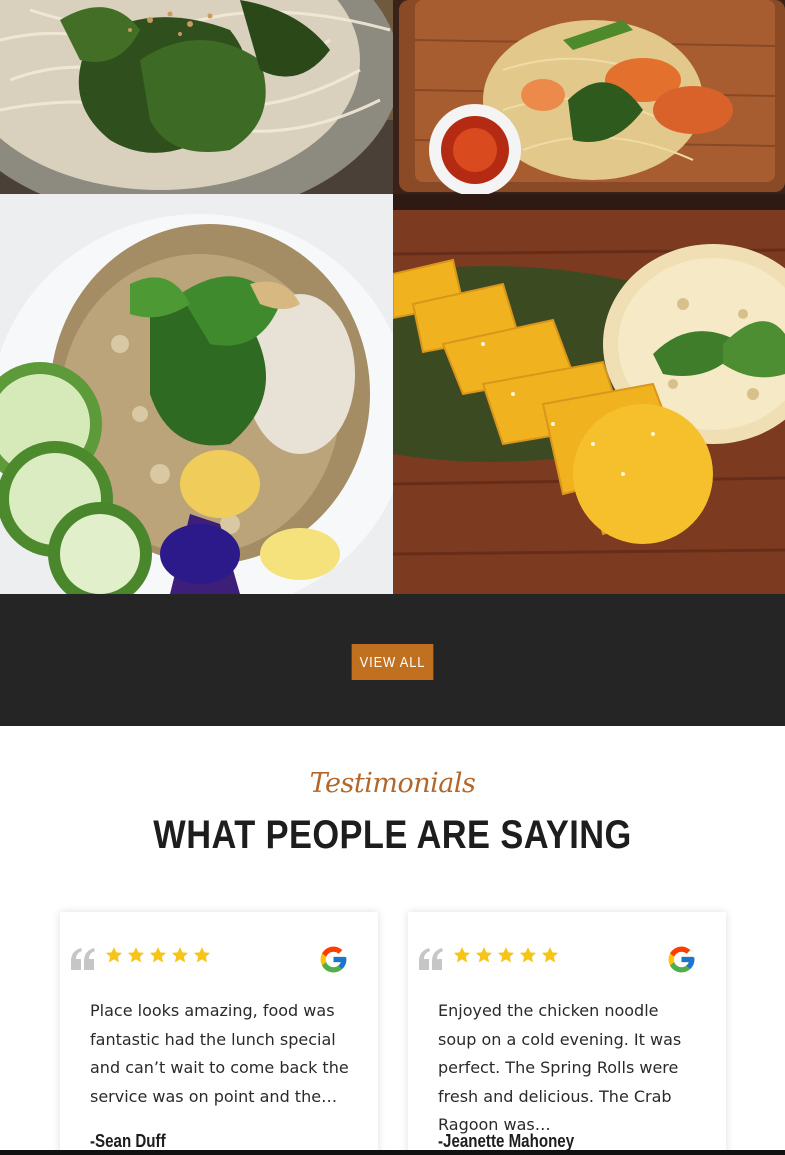  I want to click on page-bottom-edge, so click(392, 1152).